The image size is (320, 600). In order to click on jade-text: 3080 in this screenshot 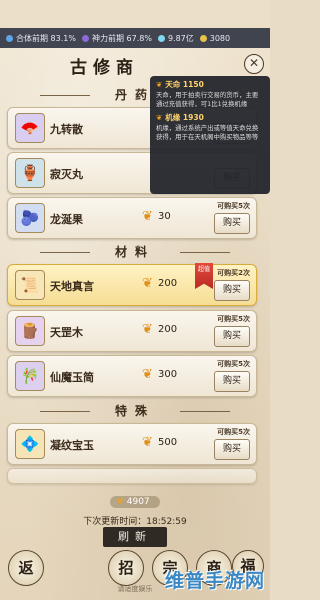, I will do `click(220, 38)`.